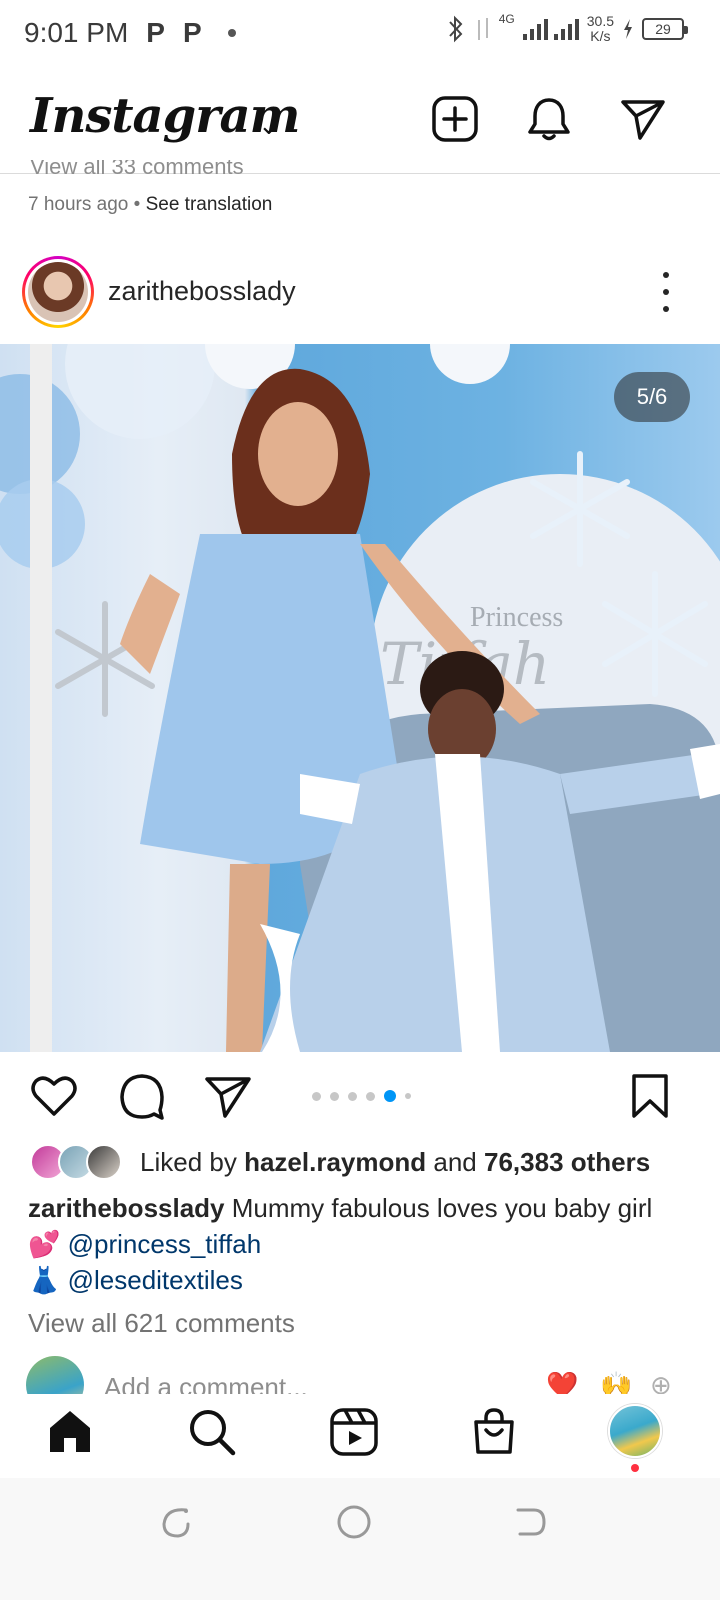 The height and width of the screenshot is (1600, 720). I want to click on recent-apps-icon, so click(176, 1522).